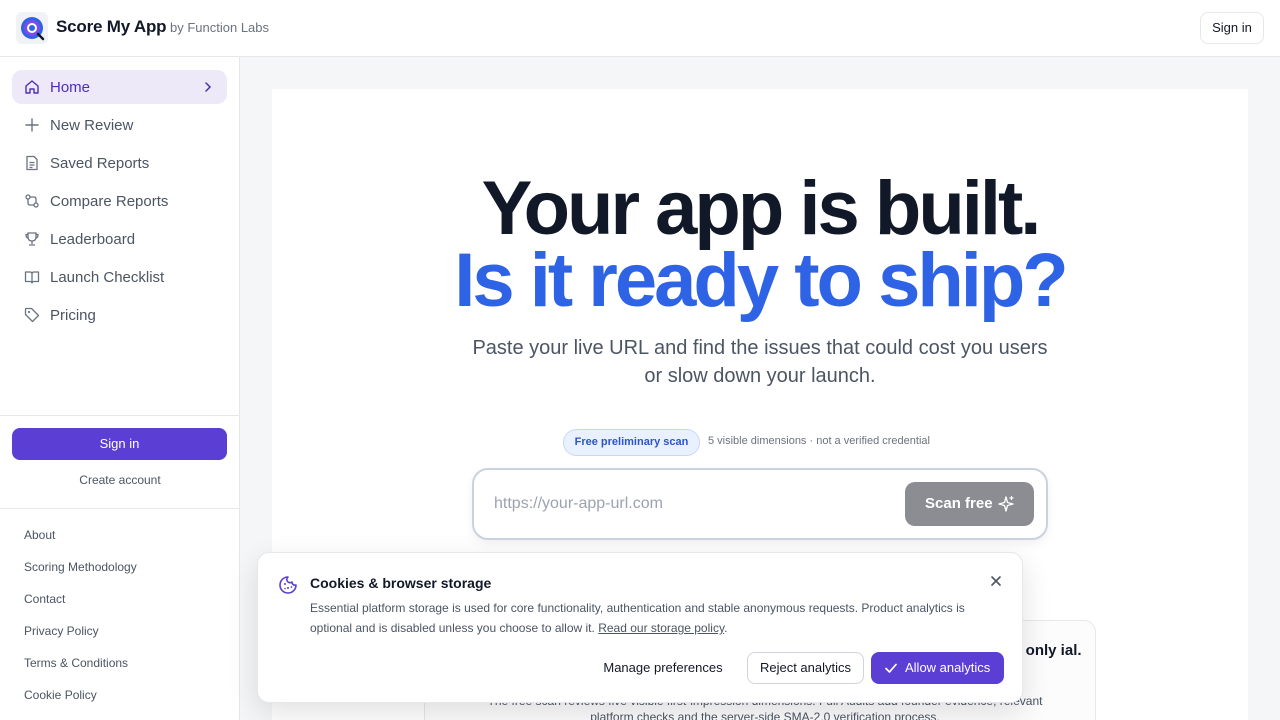 The width and height of the screenshot is (1280, 720). I want to click on sidebar-item-leaderboard: Leaderboard, so click(119, 239).